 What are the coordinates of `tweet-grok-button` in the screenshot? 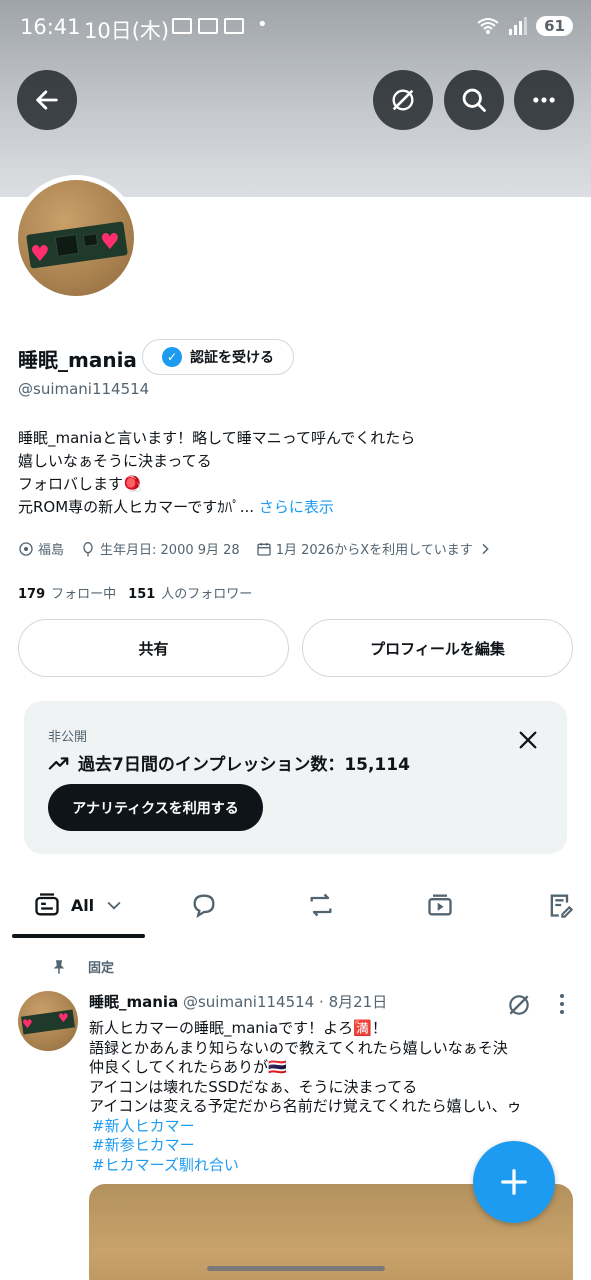 It's located at (519, 1007).